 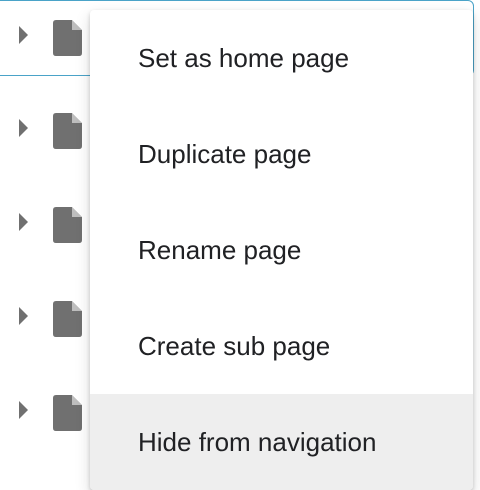 What do you see at coordinates (234, 345) in the screenshot?
I see `menu-item-label: Create sub page` at bounding box center [234, 345].